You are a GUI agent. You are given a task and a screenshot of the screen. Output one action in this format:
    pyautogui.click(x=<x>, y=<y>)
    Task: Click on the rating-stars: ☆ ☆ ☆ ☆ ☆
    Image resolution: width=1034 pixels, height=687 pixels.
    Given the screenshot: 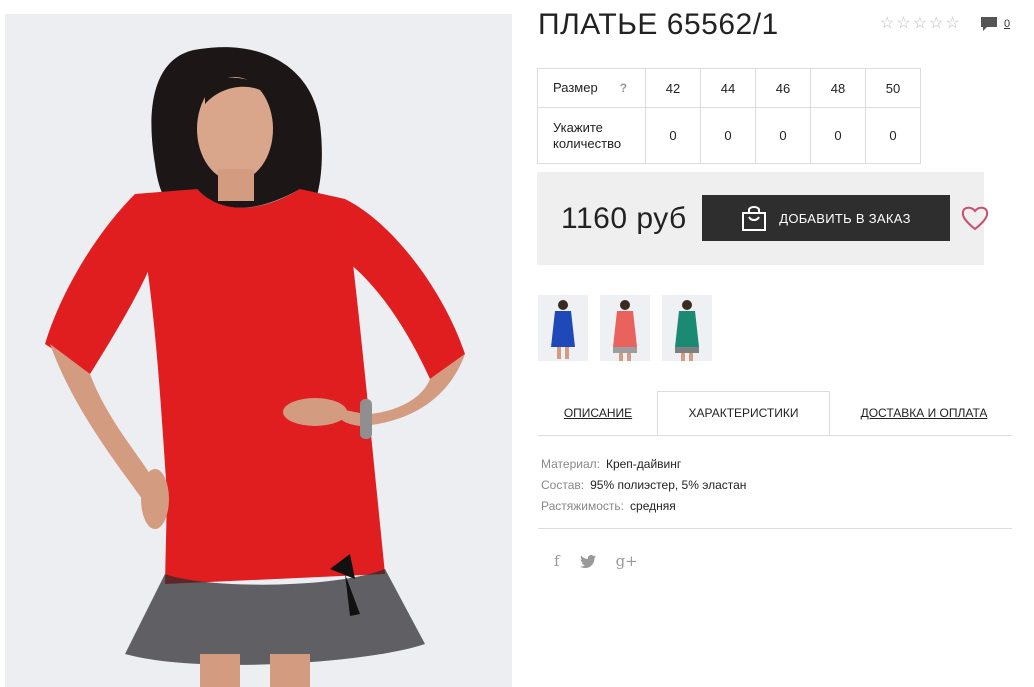 What is the action you would take?
    pyautogui.click(x=920, y=24)
    